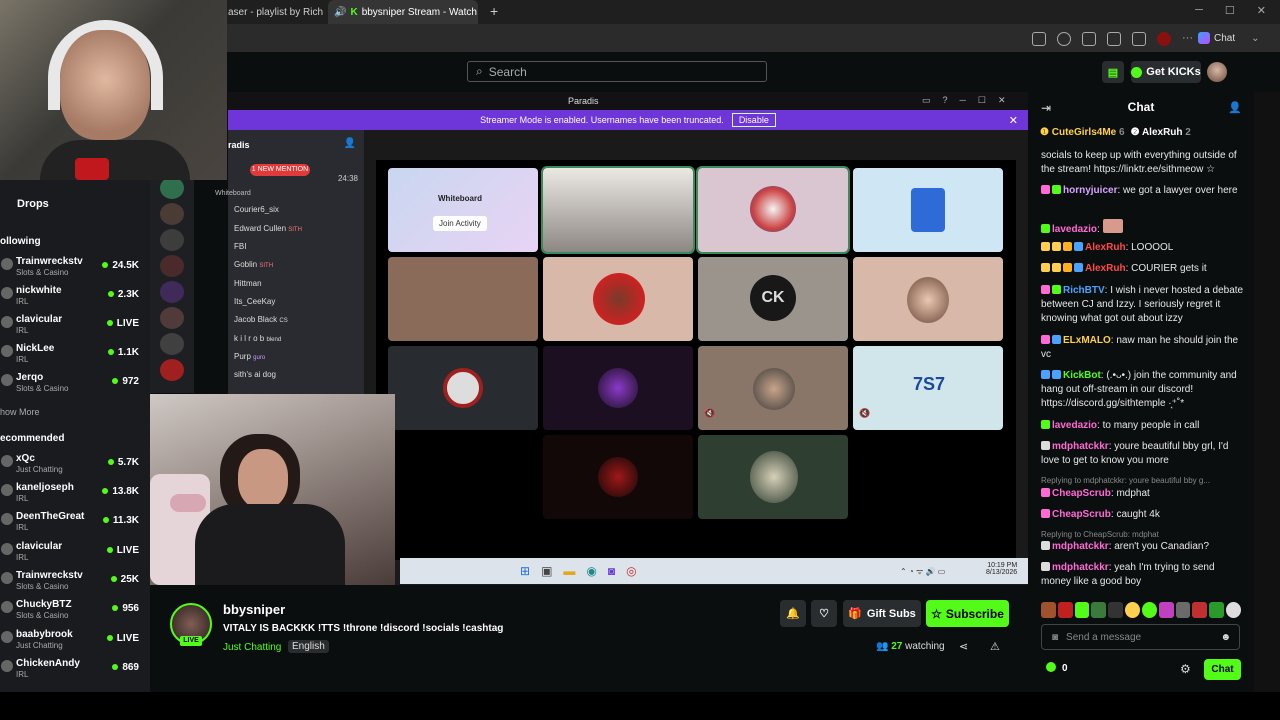 The image size is (1280, 720). Describe the element at coordinates (75, 299) in the screenshot. I see `sidebar-item-nickwhite: nickwhite IRL 2.3K` at that location.